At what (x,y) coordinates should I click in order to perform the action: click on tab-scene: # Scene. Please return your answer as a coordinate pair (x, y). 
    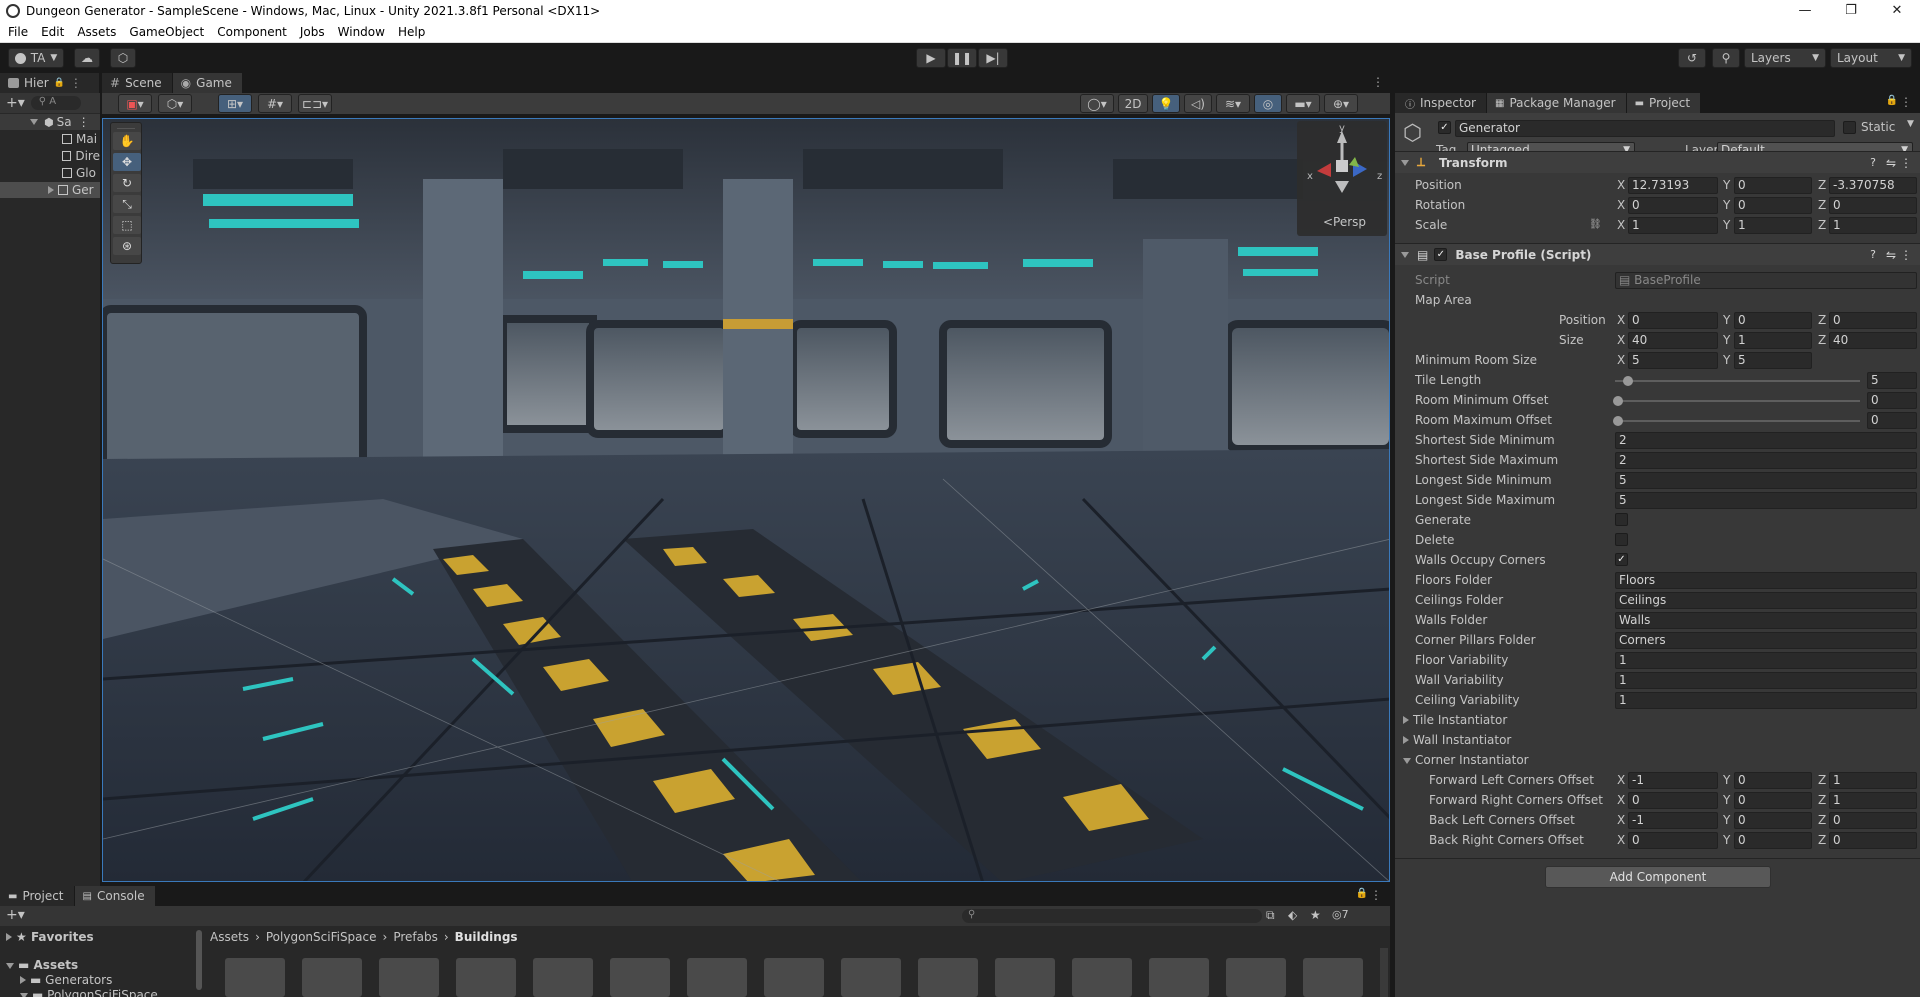
    Looking at the image, I should click on (137, 83).